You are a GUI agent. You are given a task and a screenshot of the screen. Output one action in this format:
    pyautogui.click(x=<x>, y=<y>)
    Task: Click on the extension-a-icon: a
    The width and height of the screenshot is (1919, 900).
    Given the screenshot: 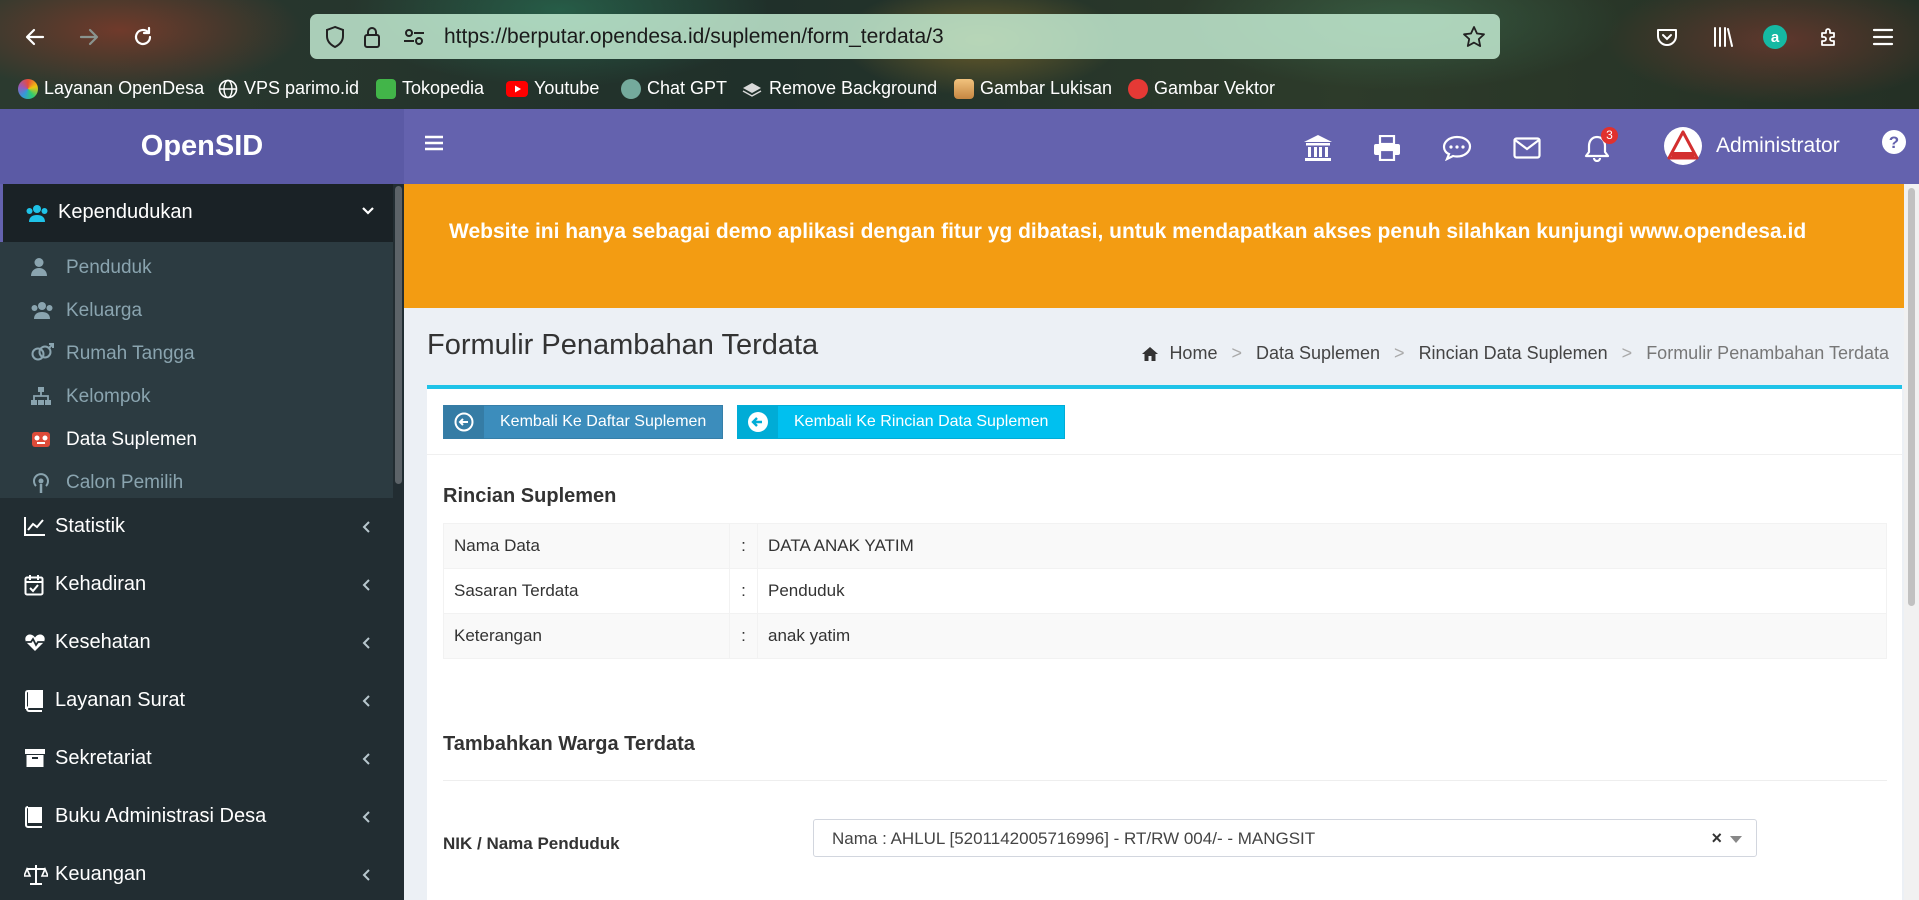 What is the action you would take?
    pyautogui.click(x=1775, y=37)
    